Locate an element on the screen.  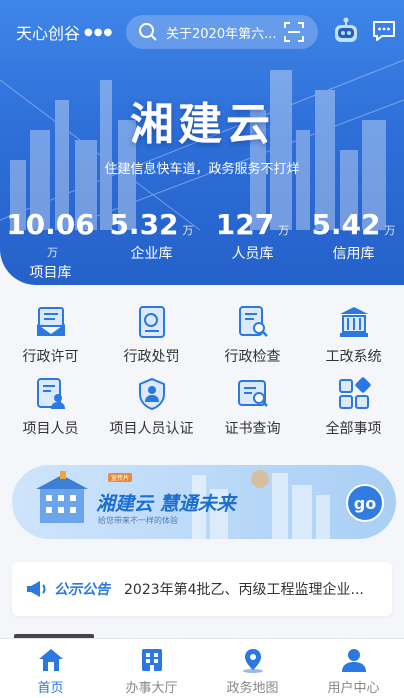
project-staff-icon is located at coordinates (50, 393).